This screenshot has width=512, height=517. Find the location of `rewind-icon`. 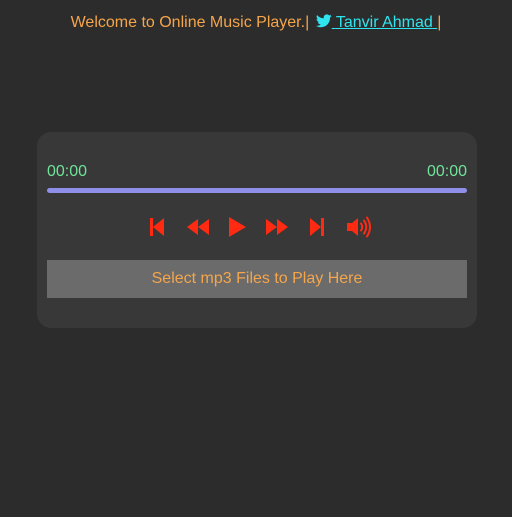

rewind-icon is located at coordinates (198, 227).